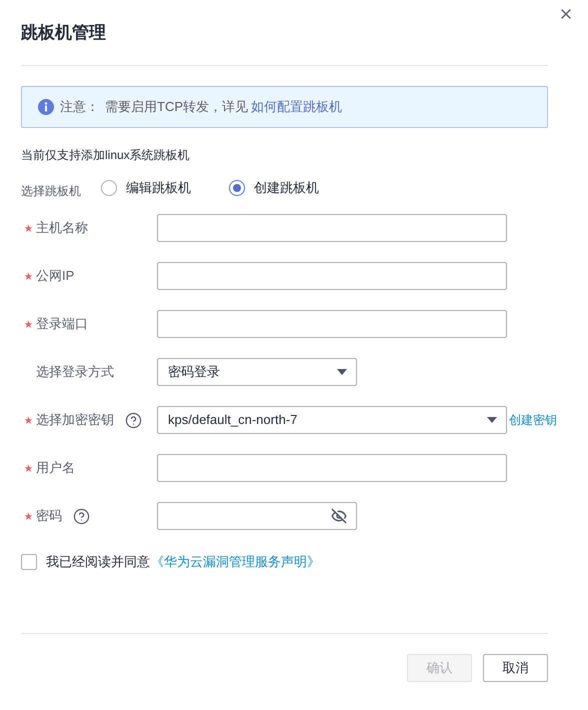 Image resolution: width=588 pixels, height=710 pixels. Describe the element at coordinates (296, 107) in the screenshot. I see `configure-link: 如何配置跳板机` at that location.